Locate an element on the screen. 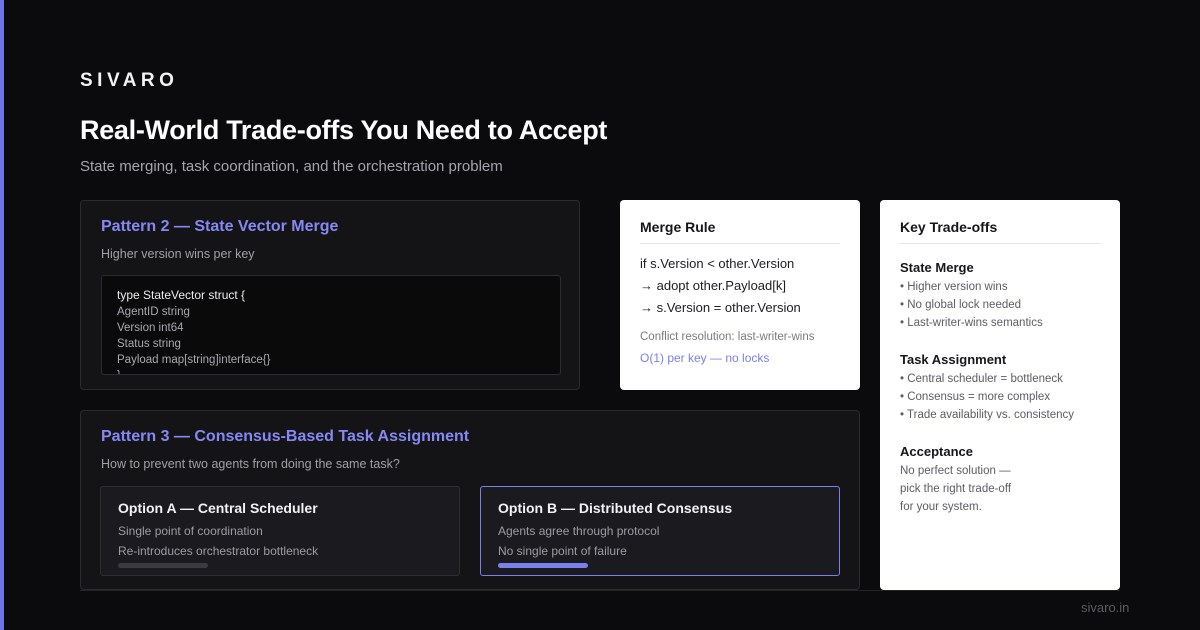 This screenshot has height=630, width=1200. task-assignment-item: • Trade availability vs. consistency is located at coordinates (987, 415).